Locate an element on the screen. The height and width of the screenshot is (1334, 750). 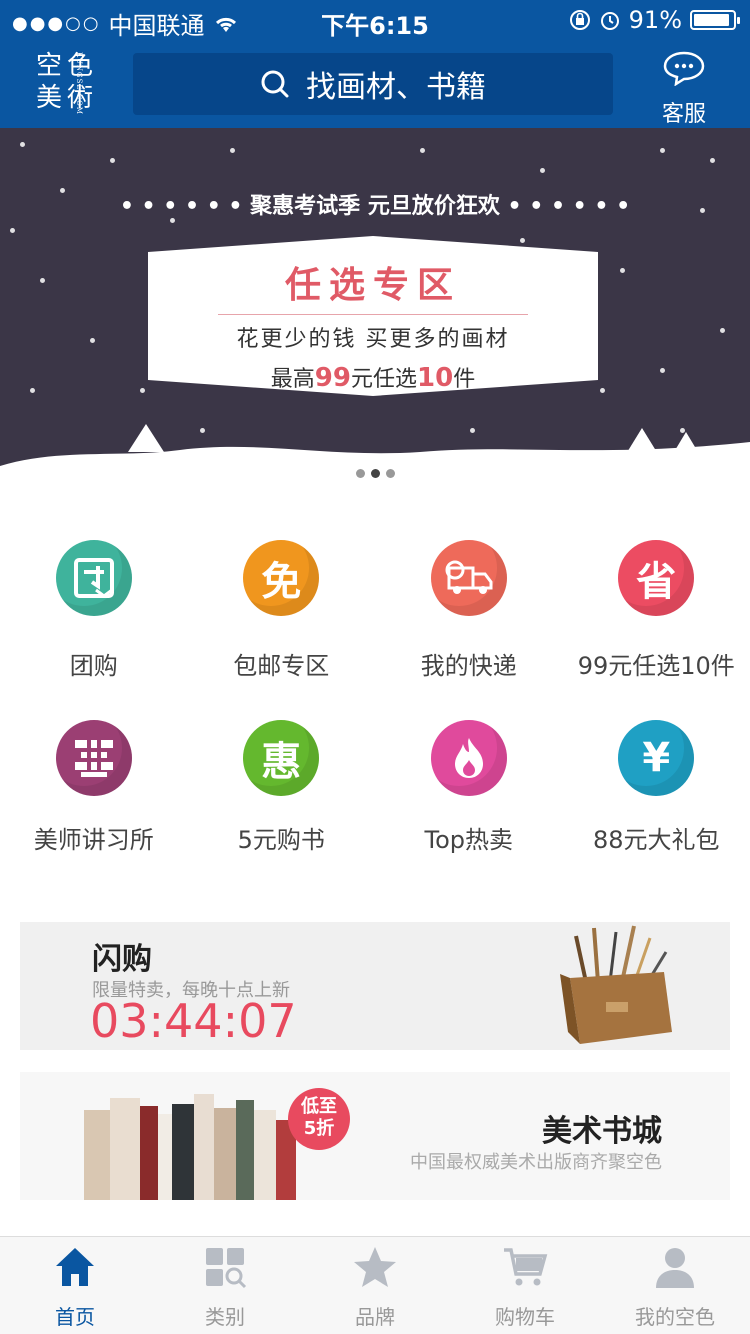
home-icon is located at coordinates (75, 1272).